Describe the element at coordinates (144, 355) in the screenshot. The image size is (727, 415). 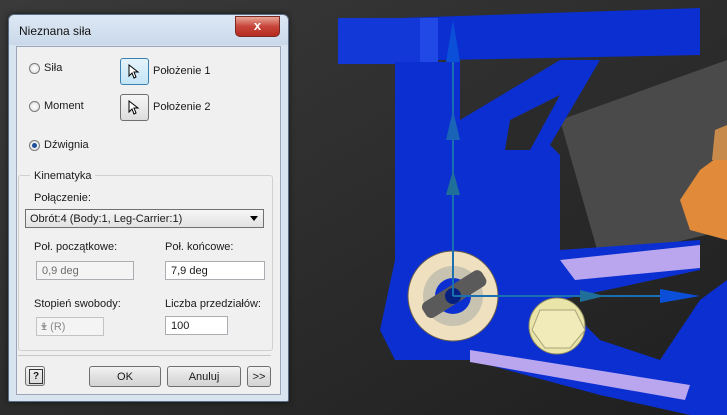
I see `footer-separator` at that location.